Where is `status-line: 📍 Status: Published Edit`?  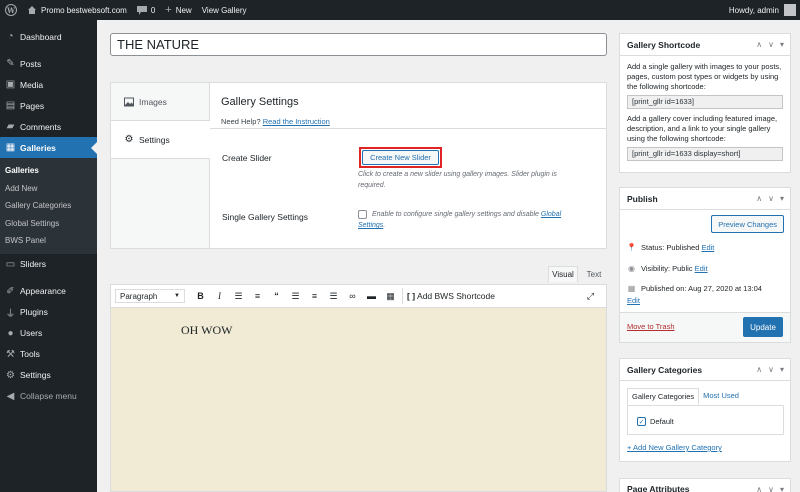
status-line: 📍 Status: Published Edit is located at coordinates (671, 247).